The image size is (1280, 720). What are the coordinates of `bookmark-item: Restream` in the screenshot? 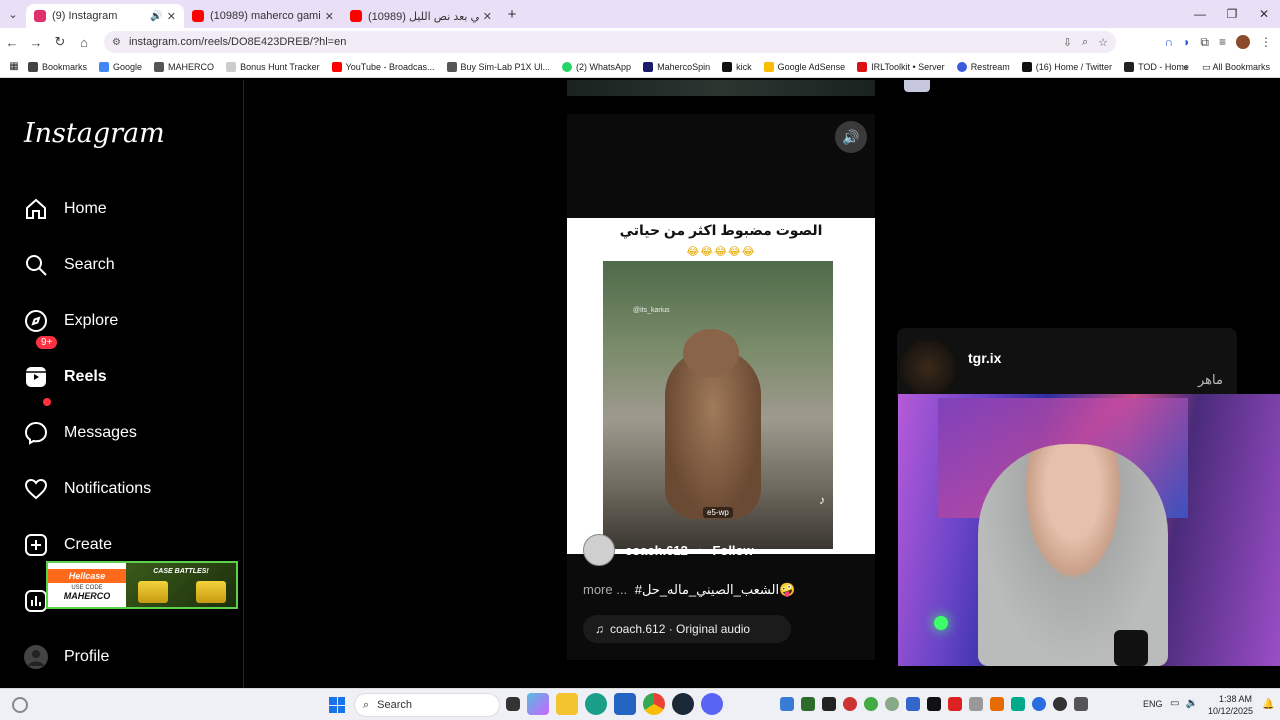 It's located at (983, 66).